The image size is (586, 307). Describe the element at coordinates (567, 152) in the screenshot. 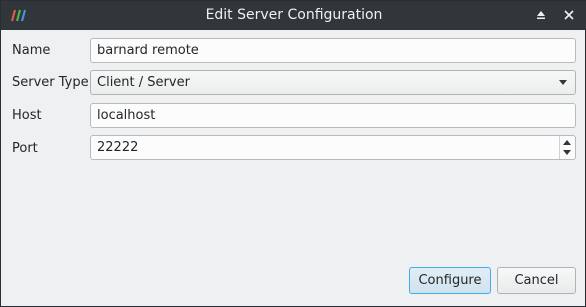

I see `arrow-down-icon` at that location.